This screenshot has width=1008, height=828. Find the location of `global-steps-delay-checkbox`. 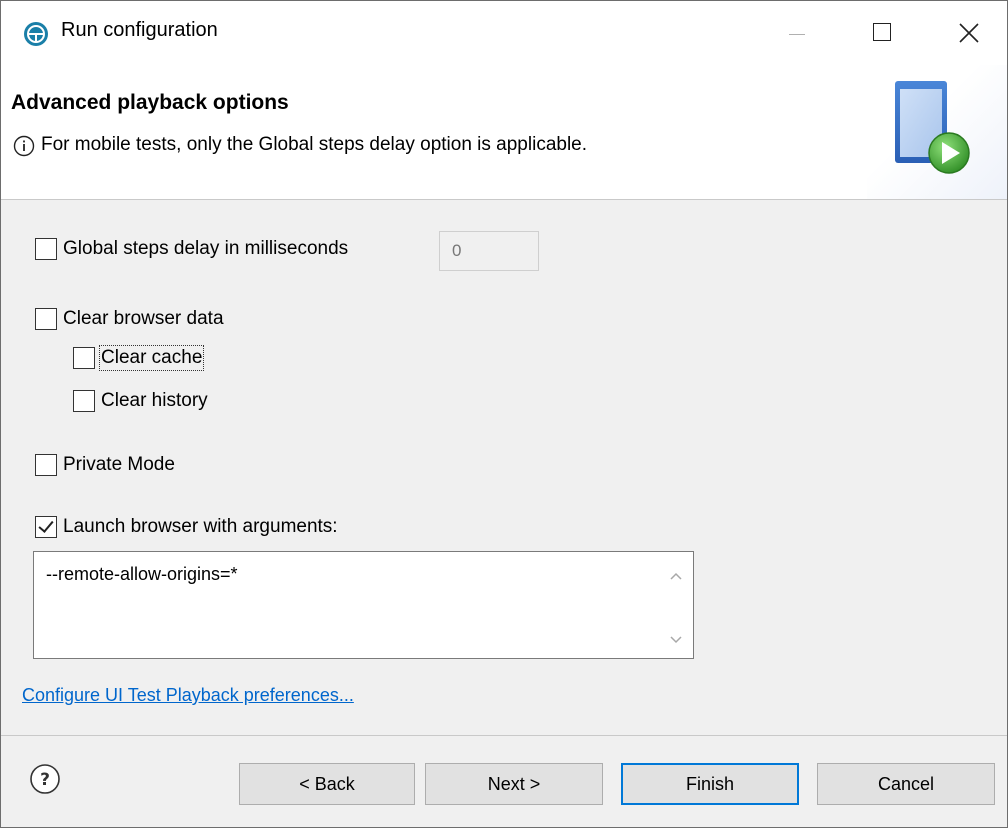

global-steps-delay-checkbox is located at coordinates (46, 249).